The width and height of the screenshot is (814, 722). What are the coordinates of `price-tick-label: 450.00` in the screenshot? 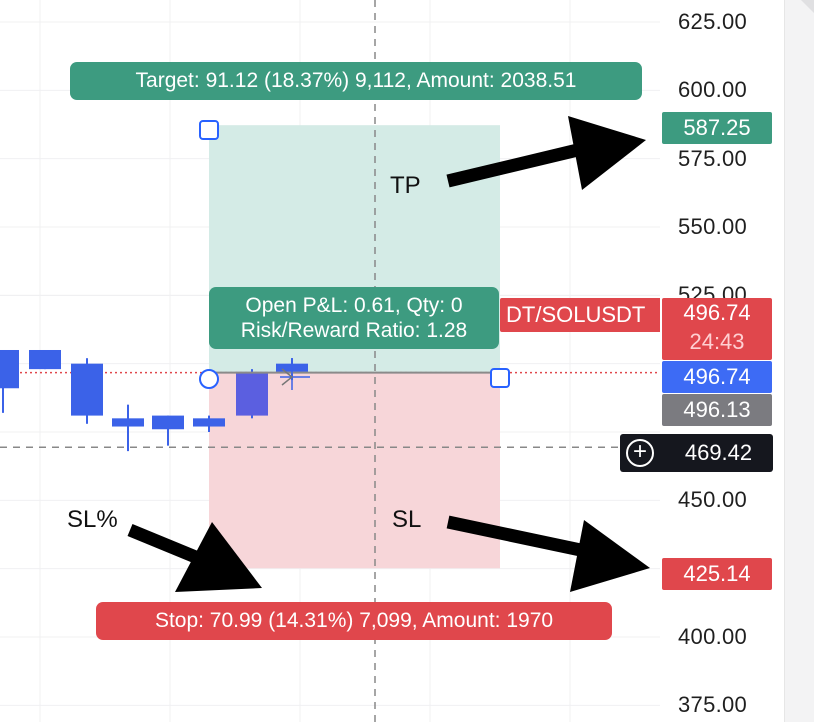 It's located at (713, 500).